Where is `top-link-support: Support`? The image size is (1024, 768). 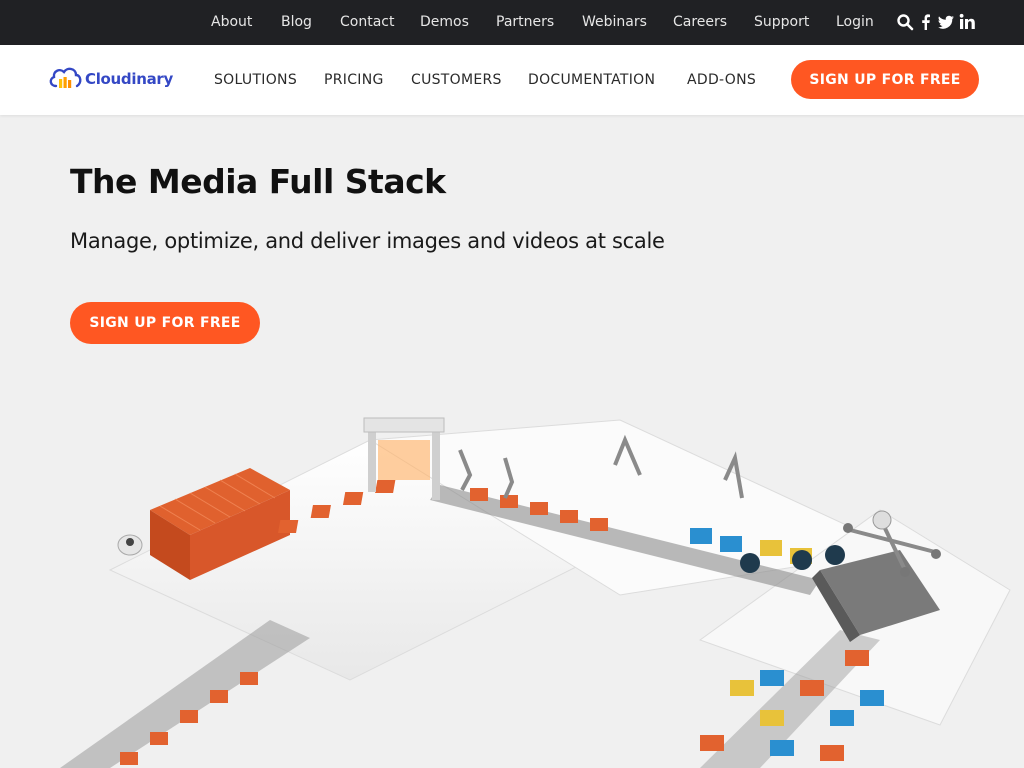
top-link-support: Support is located at coordinates (781, 22).